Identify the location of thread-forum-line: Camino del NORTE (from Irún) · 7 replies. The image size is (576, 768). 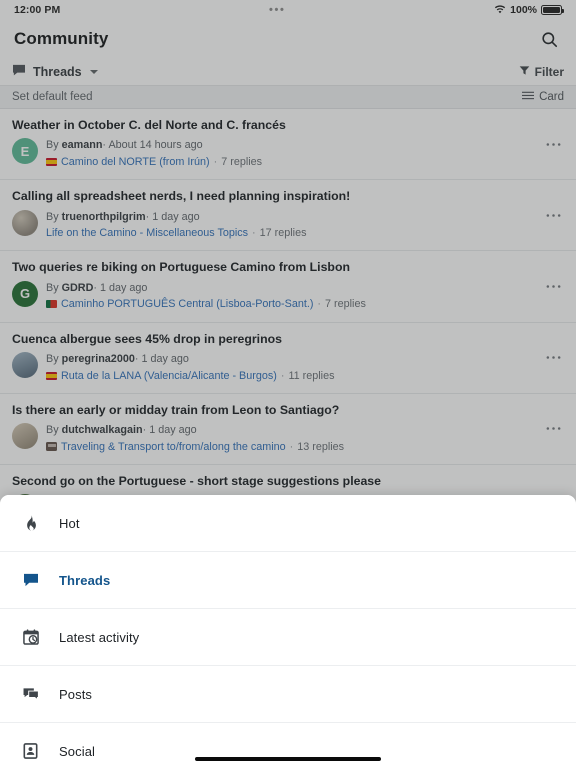
(305, 162).